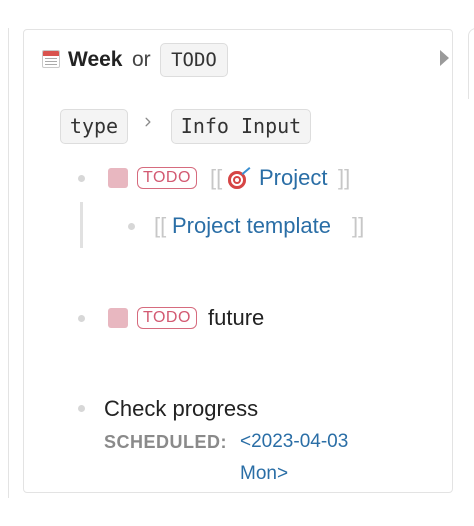 The height and width of the screenshot is (526, 474). What do you see at coordinates (241, 126) in the screenshot?
I see `breadcrumb-item-info-input: Info Input` at bounding box center [241, 126].